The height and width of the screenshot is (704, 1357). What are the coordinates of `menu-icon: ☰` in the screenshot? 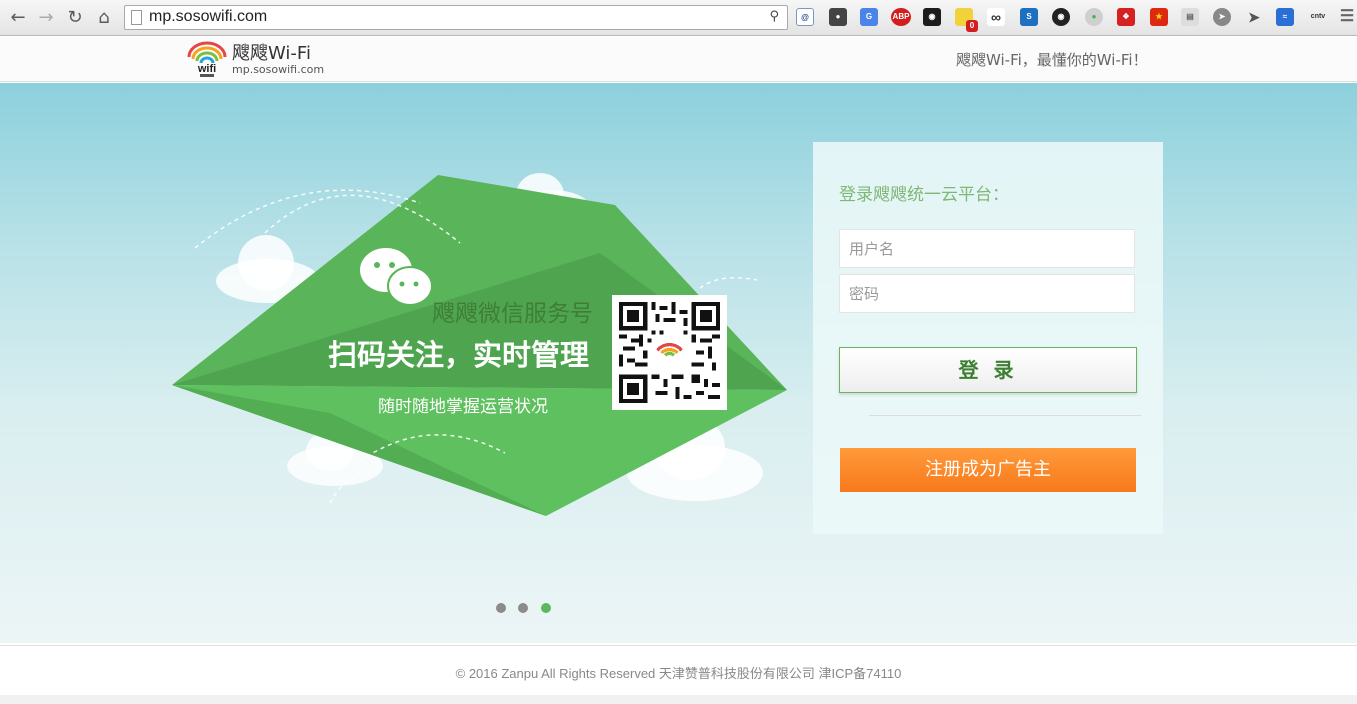 It's located at (1347, 17).